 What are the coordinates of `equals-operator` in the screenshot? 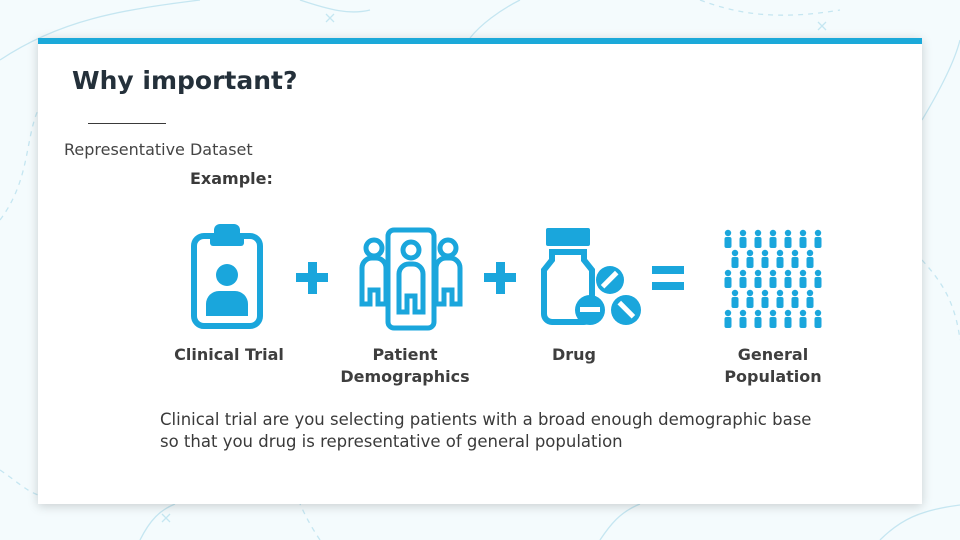 It's located at (668, 280).